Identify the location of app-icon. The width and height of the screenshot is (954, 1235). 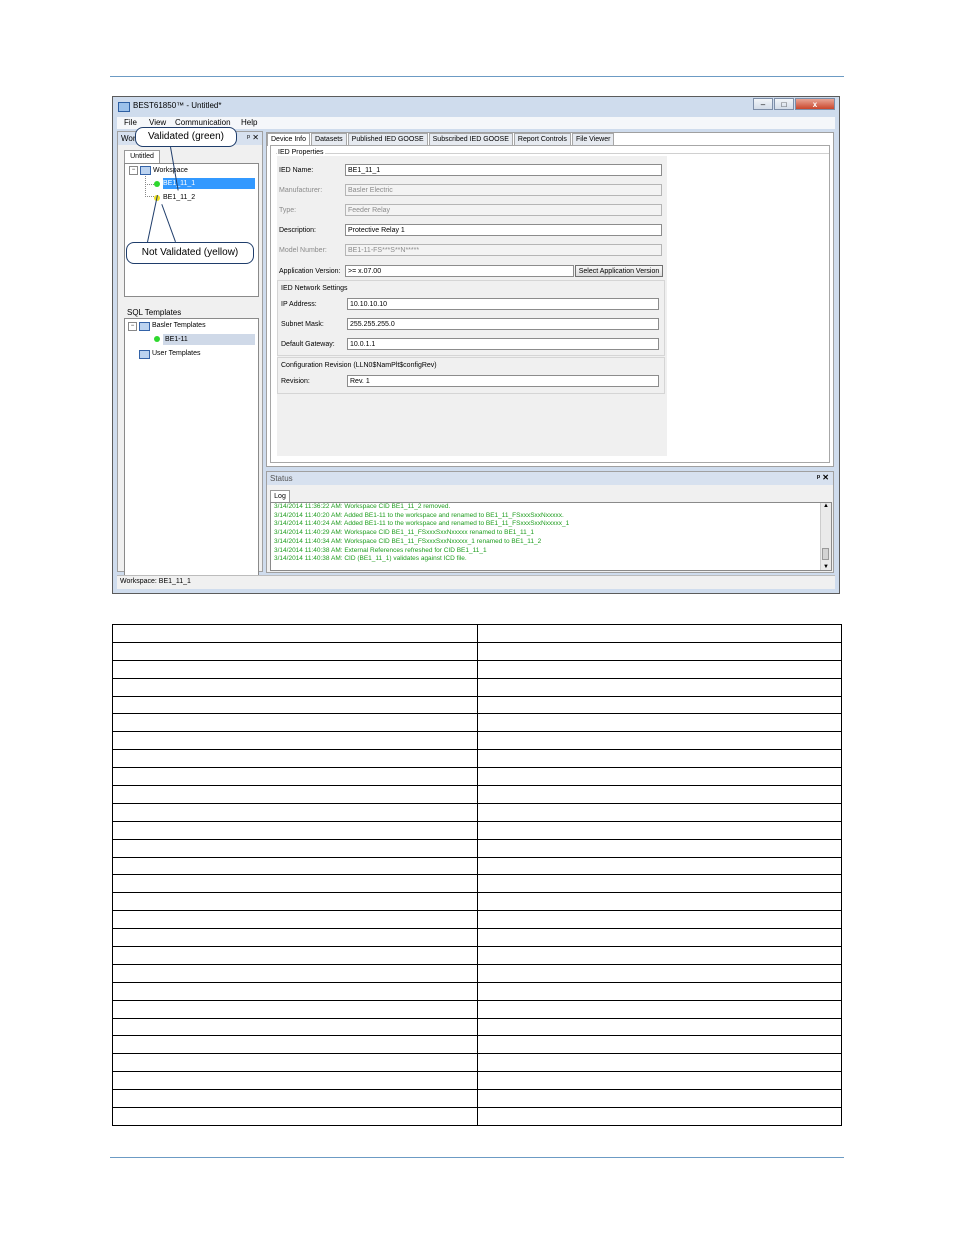
(124, 107).